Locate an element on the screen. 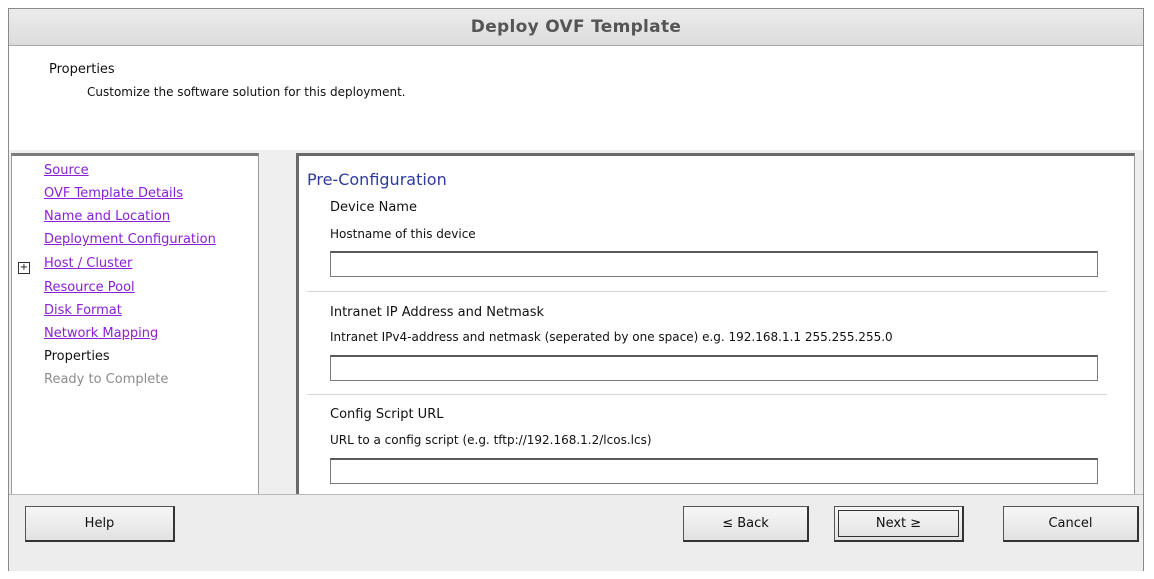 The image size is (1154, 579). config-script-url-label: Config Script URL is located at coordinates (387, 414).